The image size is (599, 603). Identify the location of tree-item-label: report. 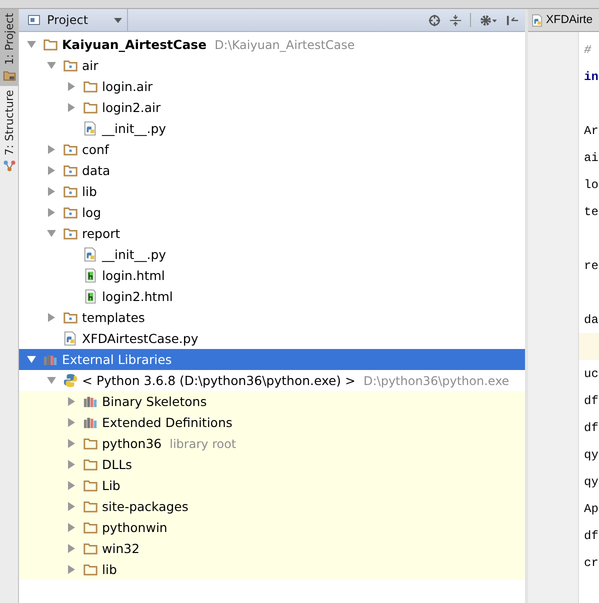
(101, 233).